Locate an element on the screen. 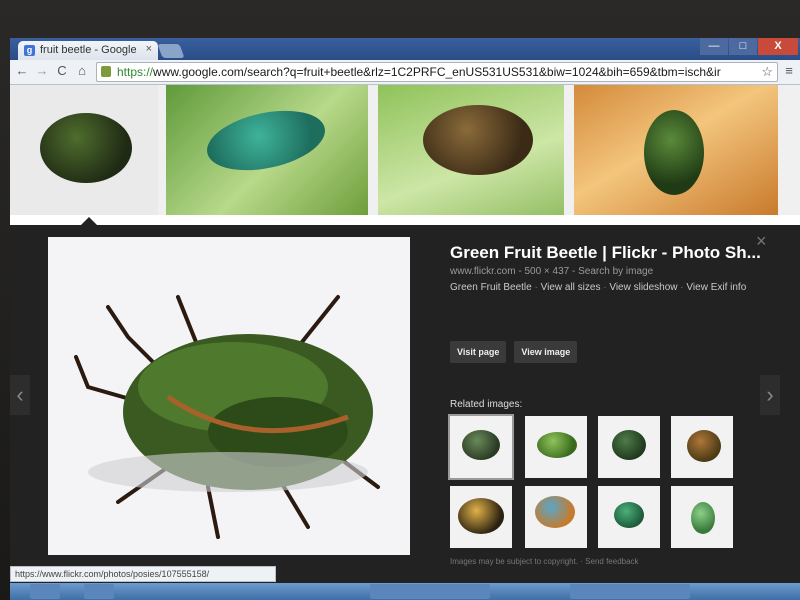  preview-buttons: Visit page View image is located at coordinates (517, 352).